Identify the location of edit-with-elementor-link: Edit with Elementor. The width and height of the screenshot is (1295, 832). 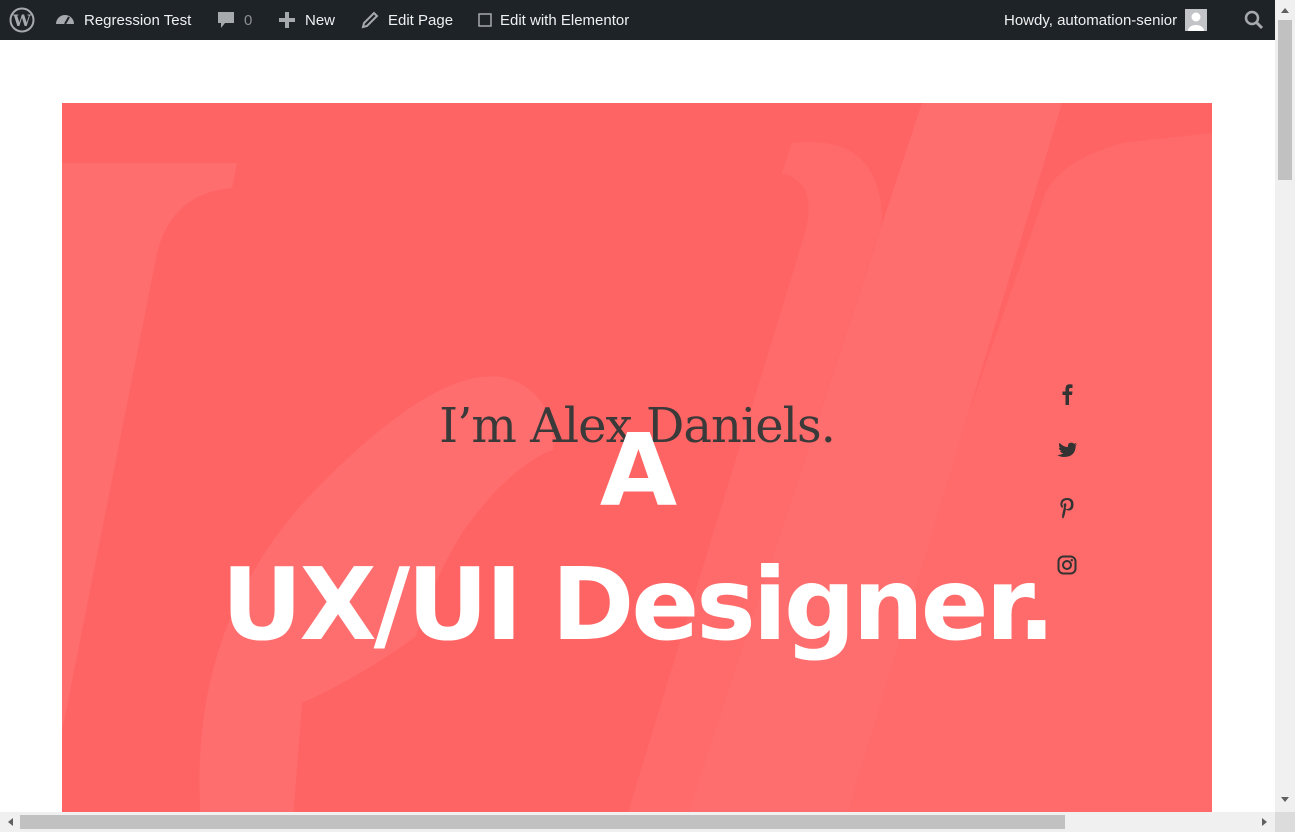
(553, 20).